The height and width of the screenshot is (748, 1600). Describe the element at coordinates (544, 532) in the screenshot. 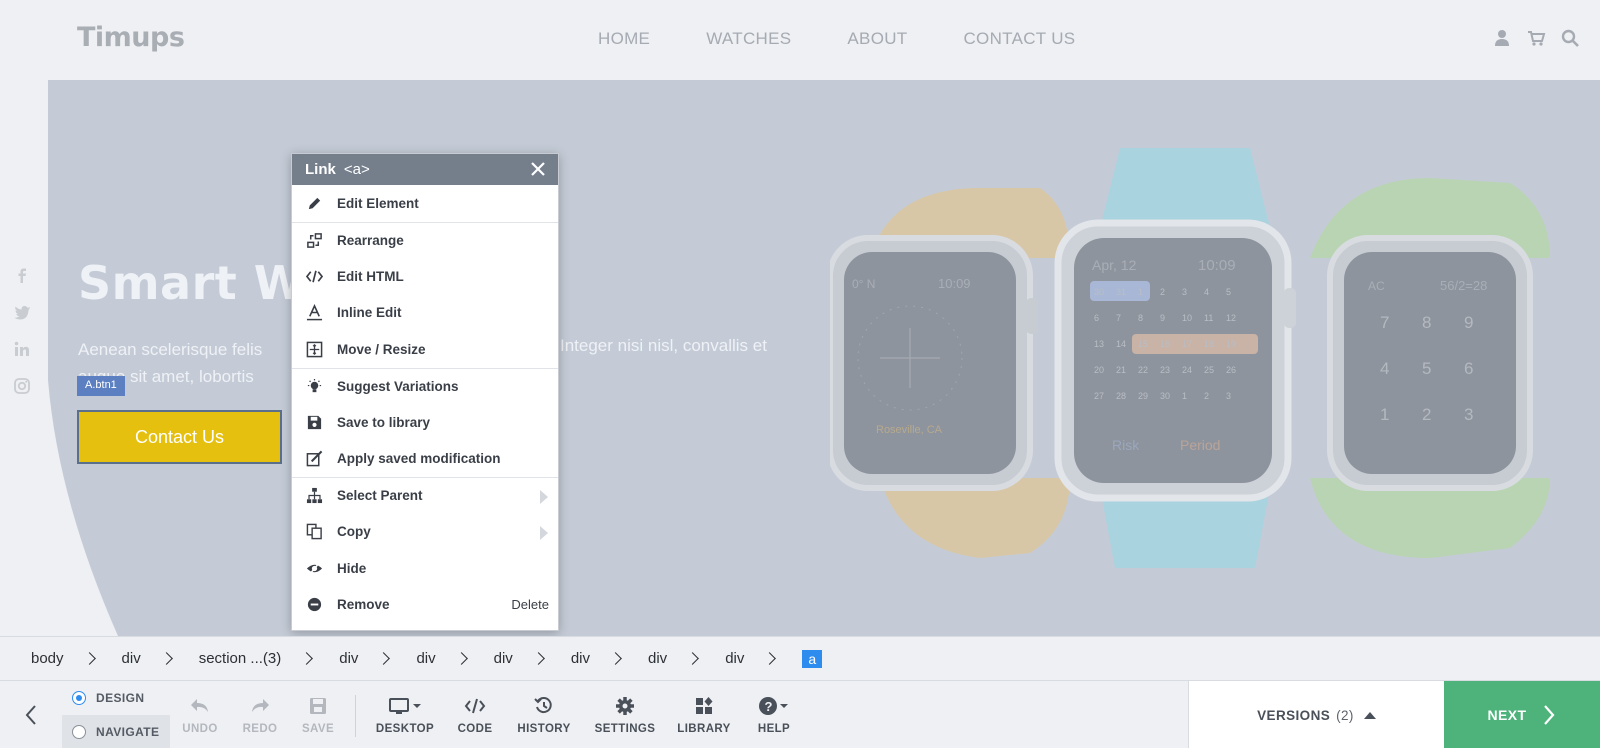

I see `submenu-arrow-icon` at that location.